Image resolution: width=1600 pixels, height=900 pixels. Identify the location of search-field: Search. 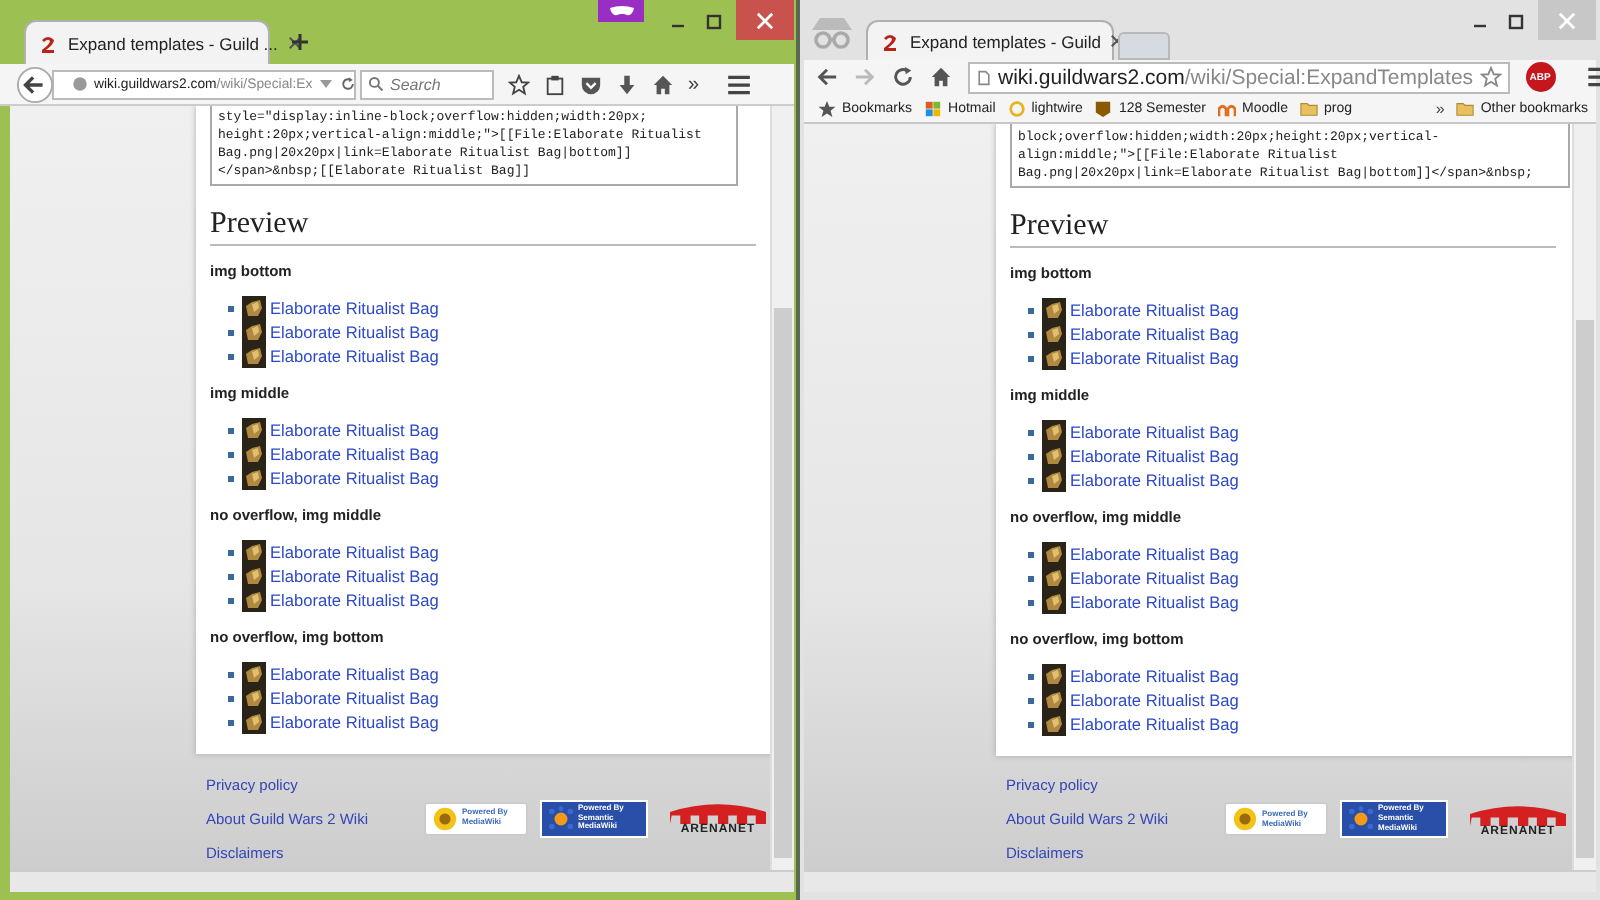
(427, 84).